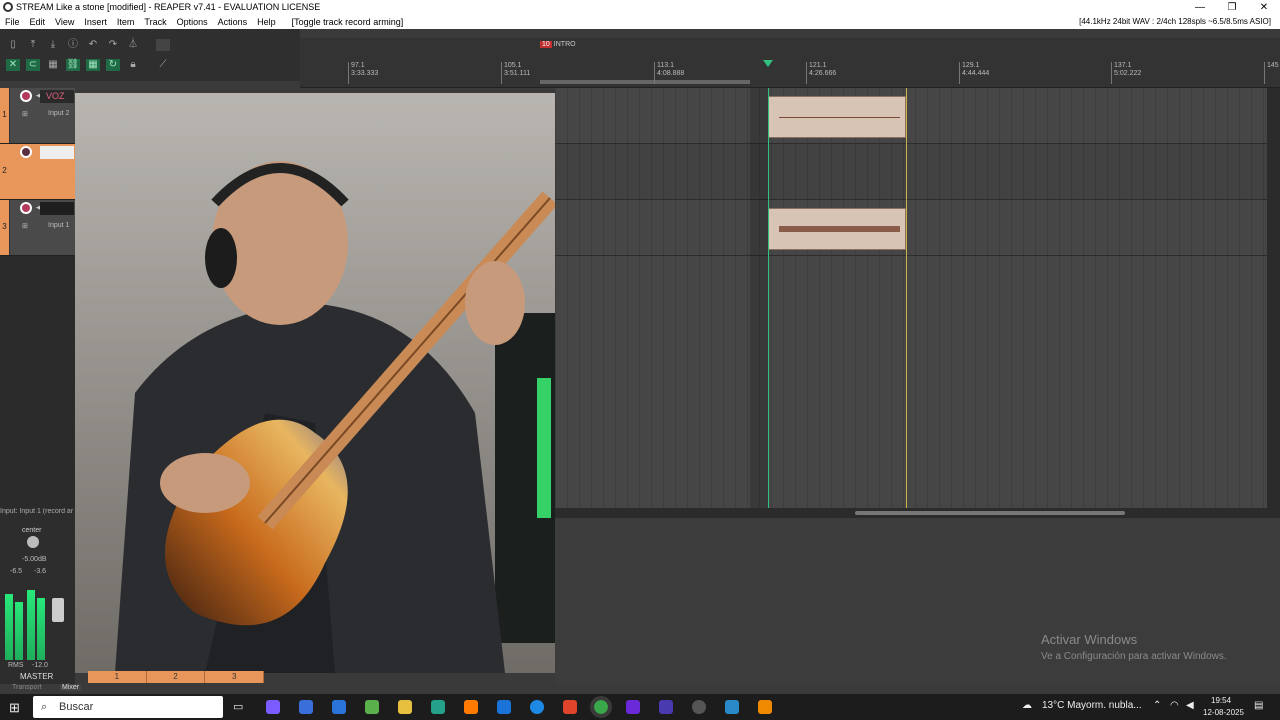 This screenshot has width=1280, height=720. What do you see at coordinates (1232, 7) in the screenshot?
I see `maximize-button: ❐` at bounding box center [1232, 7].